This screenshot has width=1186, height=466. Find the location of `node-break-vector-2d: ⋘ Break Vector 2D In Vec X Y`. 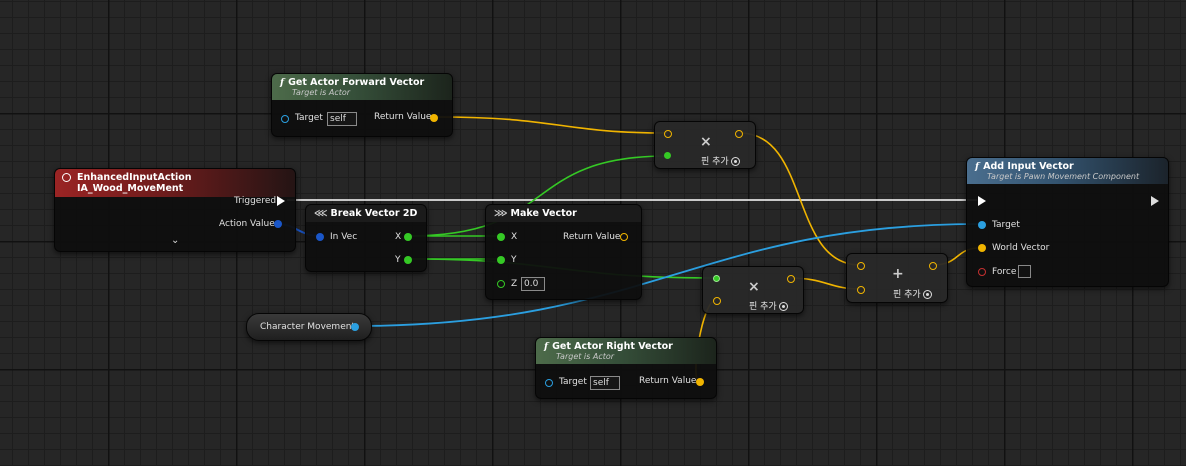

node-break-vector-2d: ⋘ Break Vector 2D In Vec X Y is located at coordinates (366, 238).